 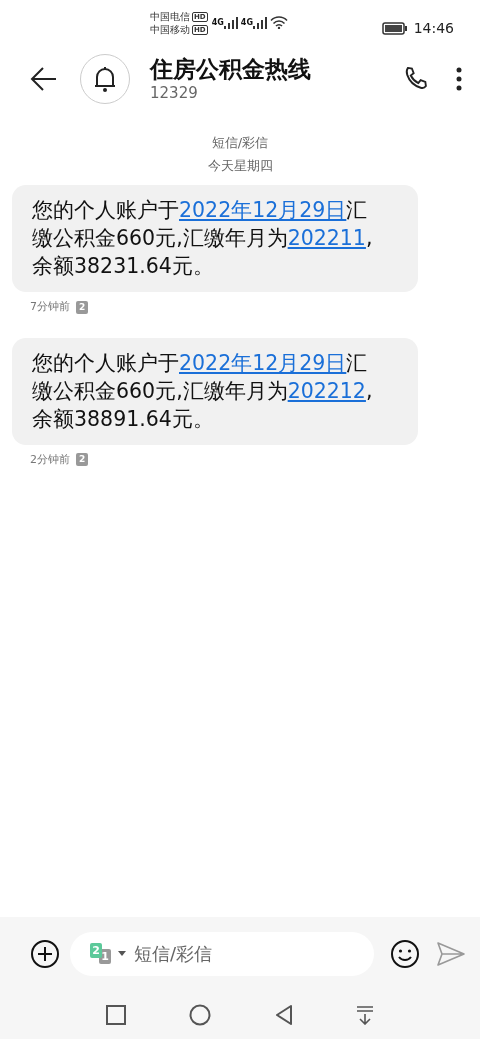 I want to click on send-icon, so click(x=451, y=953).